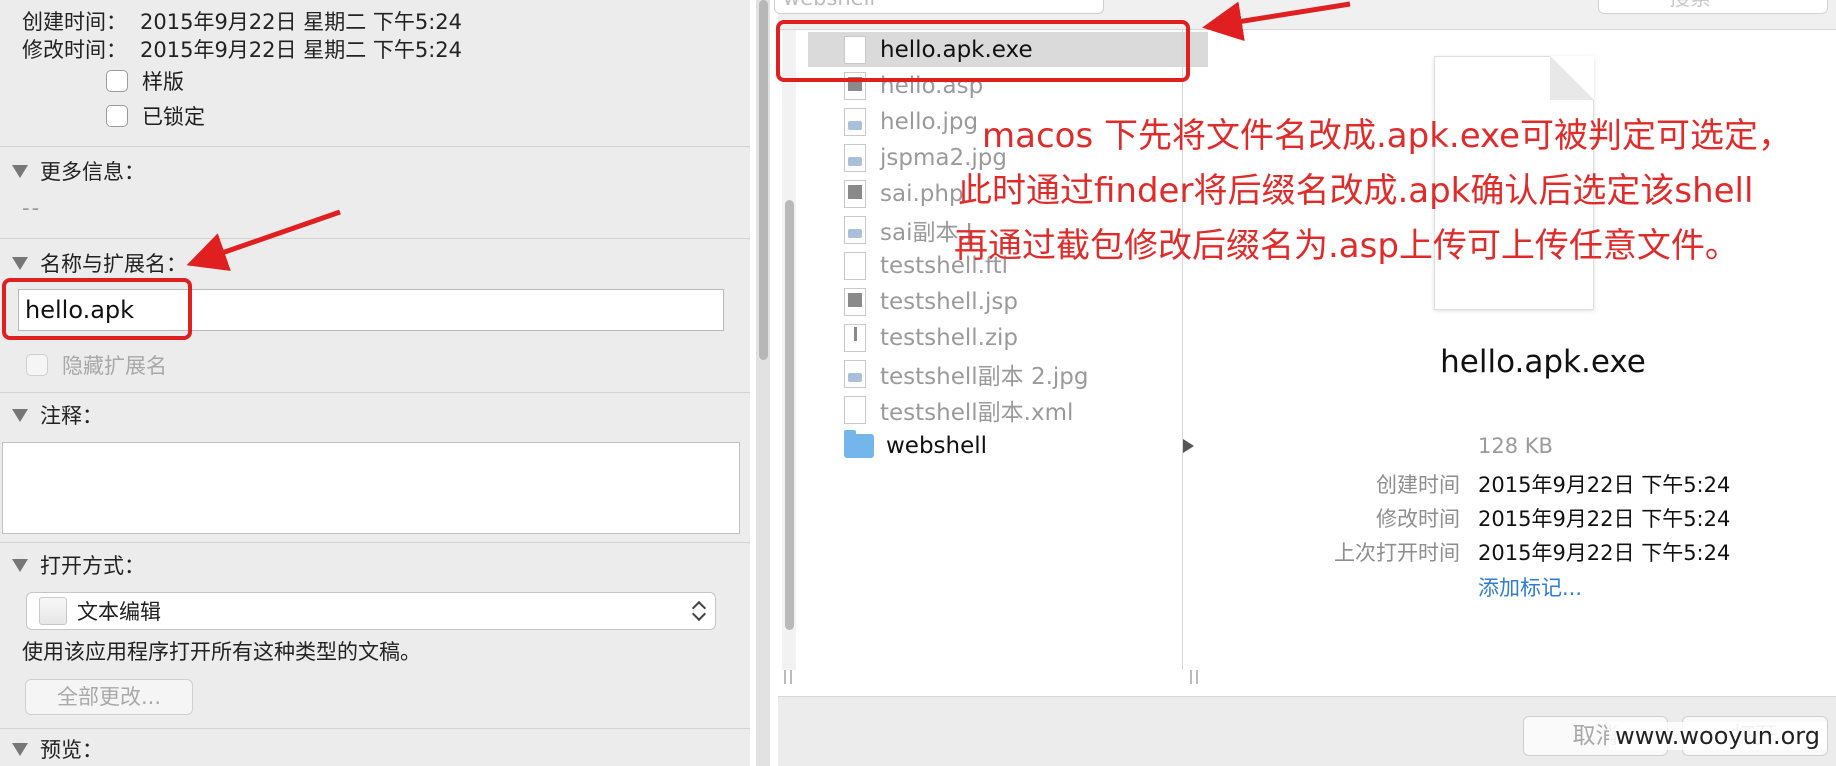 The image size is (1836, 766). Describe the element at coordinates (1717, 736) in the screenshot. I see `watermark: www.wooyun.org` at that location.